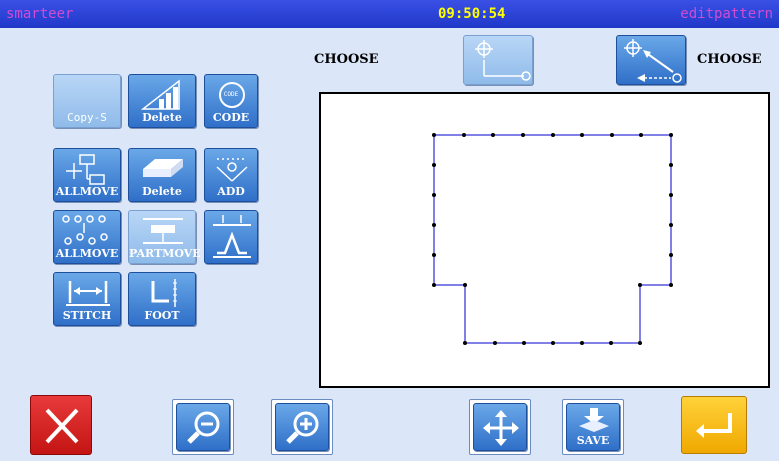 The width and height of the screenshot is (779, 461). I want to click on stitch-length-button: STITCH, so click(87, 299).